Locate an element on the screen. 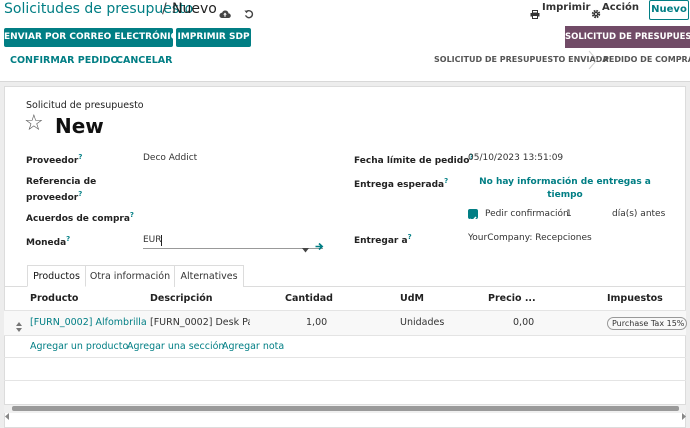 This screenshot has height=428, width=690. print-icon is located at coordinates (535, 13).